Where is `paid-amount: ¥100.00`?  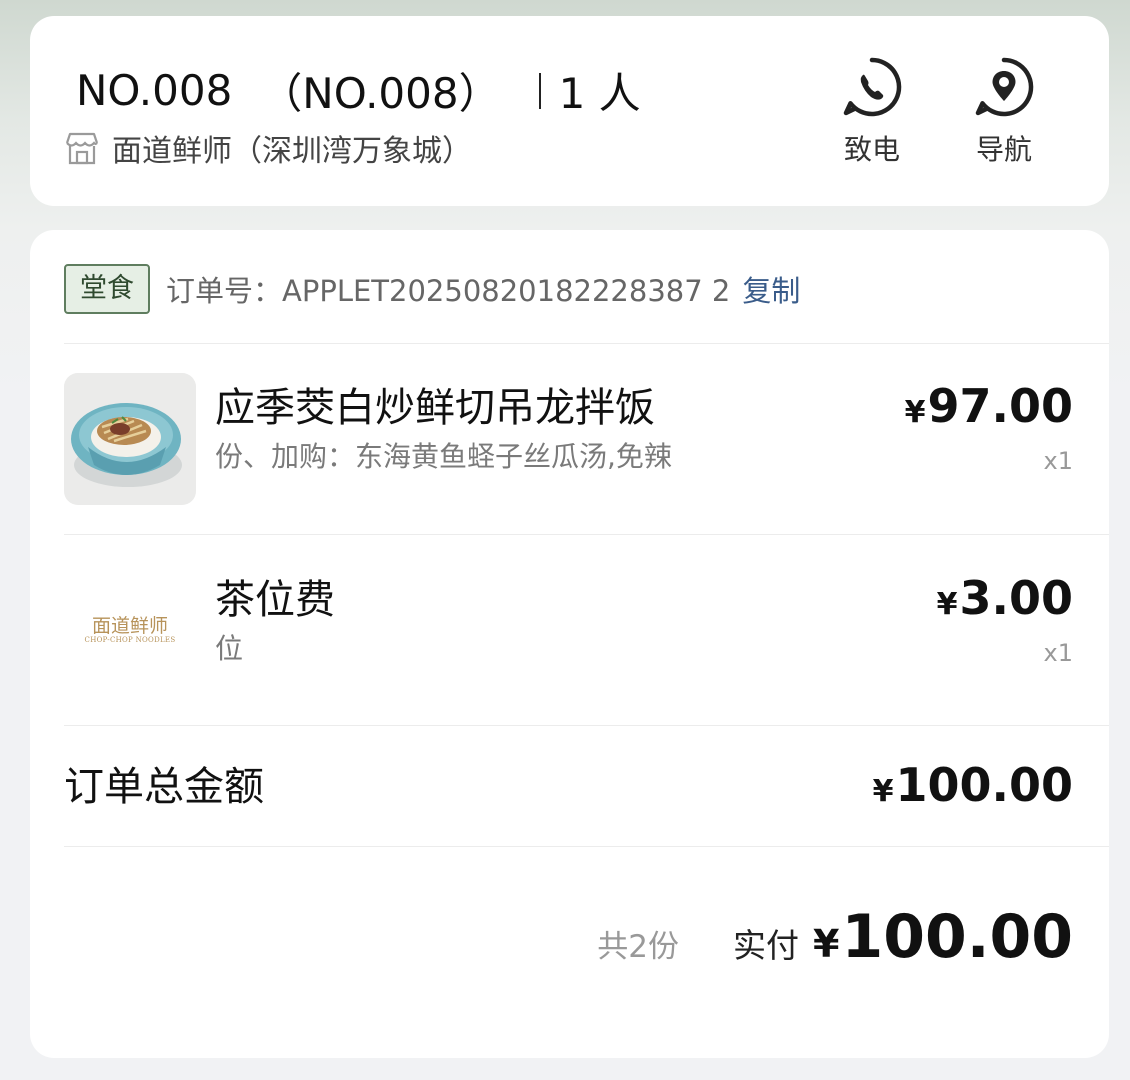 paid-amount: ¥100.00 is located at coordinates (943, 937).